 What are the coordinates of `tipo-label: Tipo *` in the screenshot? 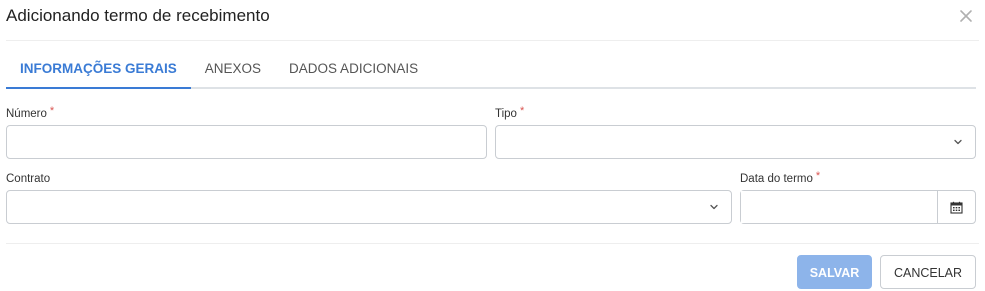 It's located at (510, 112).